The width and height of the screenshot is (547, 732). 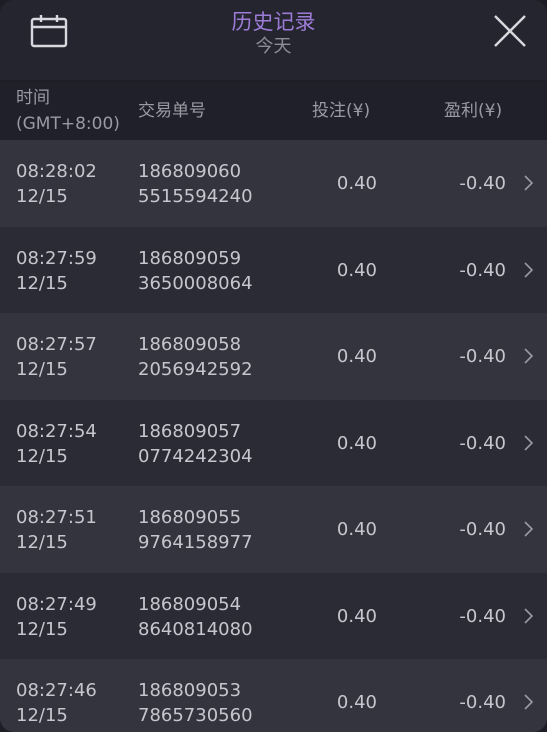 I want to click on row-order-part1: 186809057, so click(x=190, y=431).